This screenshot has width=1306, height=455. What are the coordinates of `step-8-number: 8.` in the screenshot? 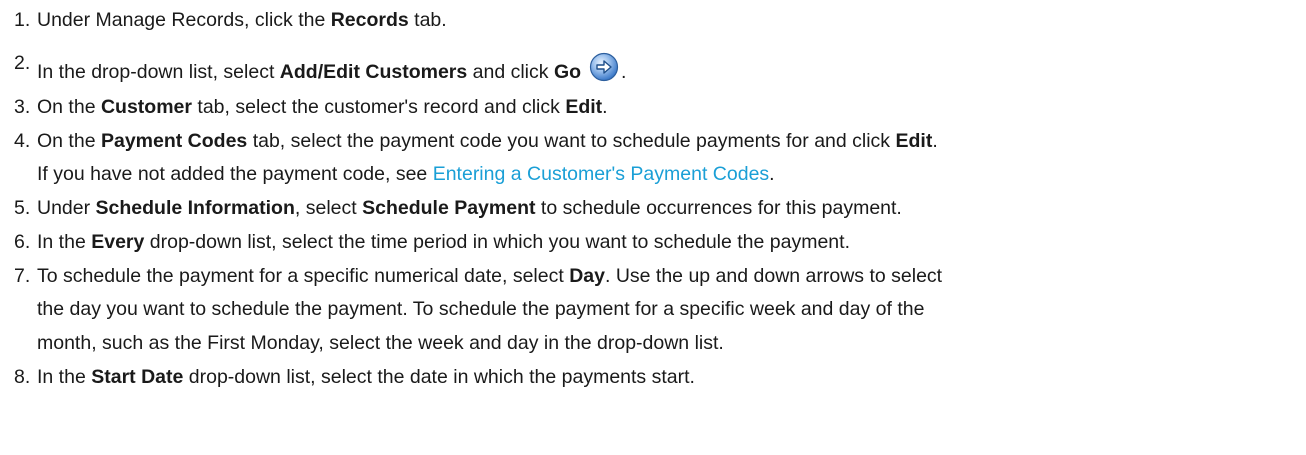 It's located at (22, 377).